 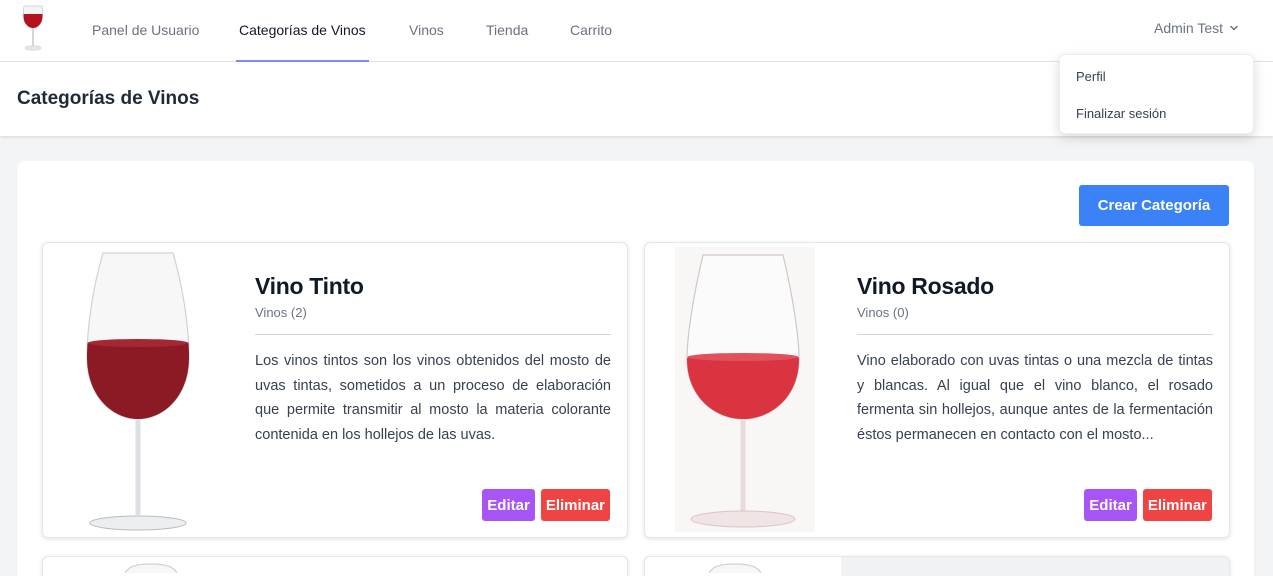 What do you see at coordinates (745, 389) in the screenshot?
I see `rose-wine-glass-image` at bounding box center [745, 389].